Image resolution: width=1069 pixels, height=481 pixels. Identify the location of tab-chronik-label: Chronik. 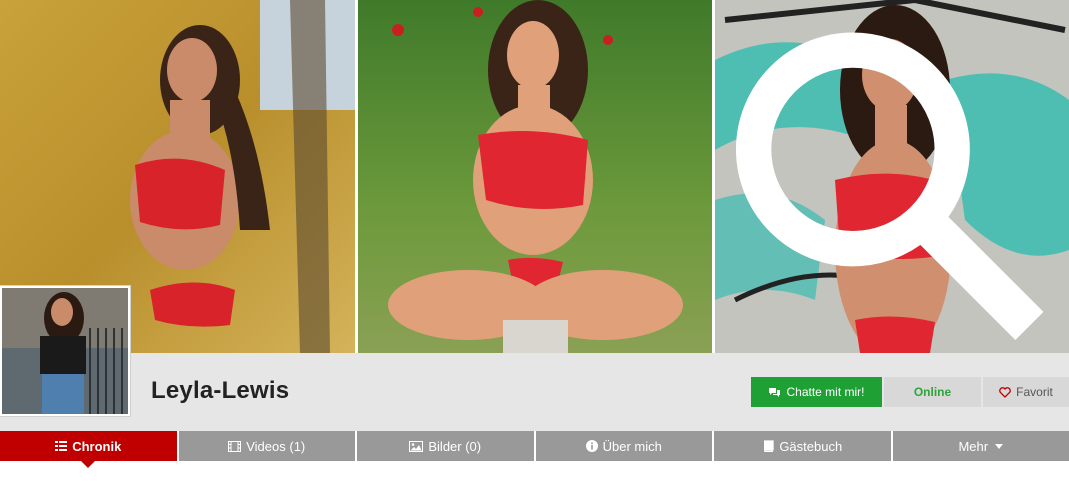
(97, 446).